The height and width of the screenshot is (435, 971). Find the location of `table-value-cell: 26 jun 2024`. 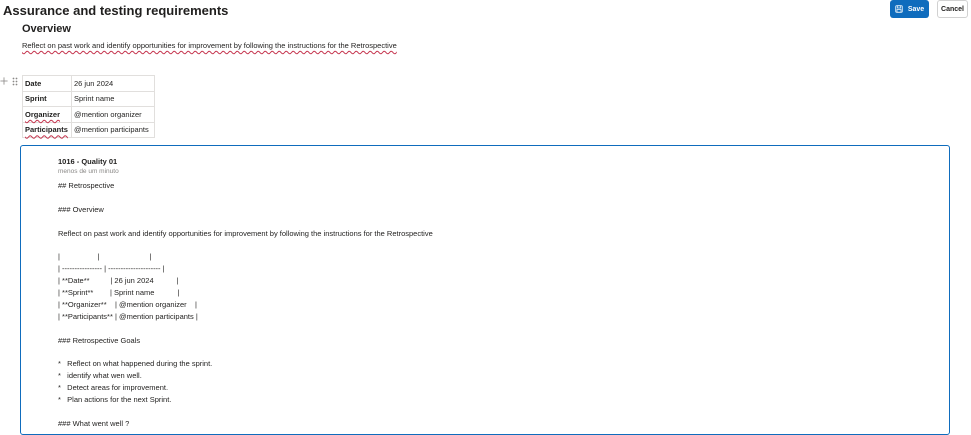

table-value-cell: 26 jun 2024 is located at coordinates (113, 83).